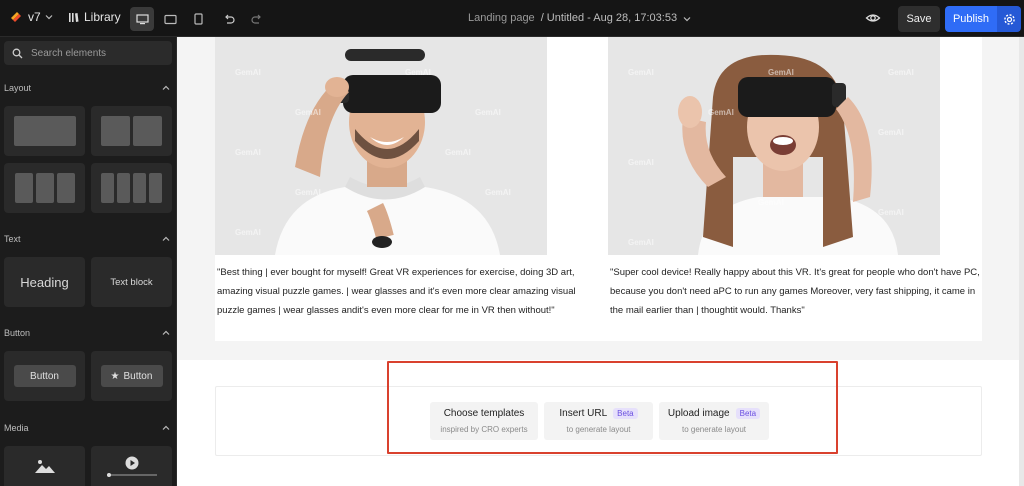  I want to click on button-section-header: Button, so click(87, 333).